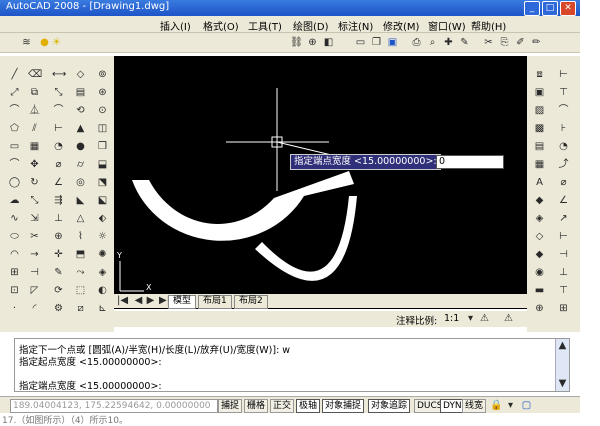 The width and height of the screenshot is (600, 426). Describe the element at coordinates (215, 302) in the screenshot. I see `tab-layout1: 布局1` at that location.